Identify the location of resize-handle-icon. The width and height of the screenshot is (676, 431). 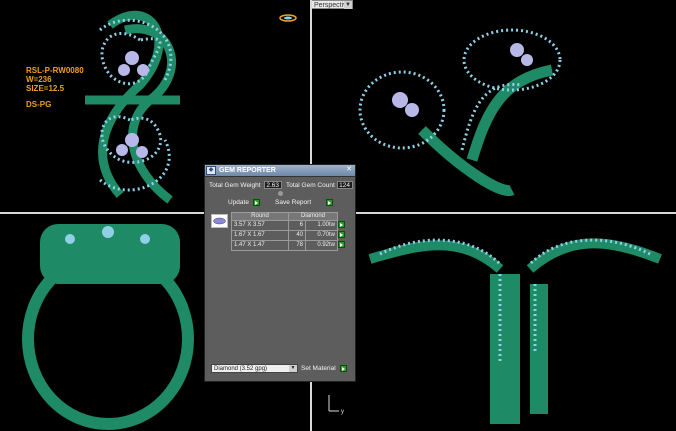
(280, 193).